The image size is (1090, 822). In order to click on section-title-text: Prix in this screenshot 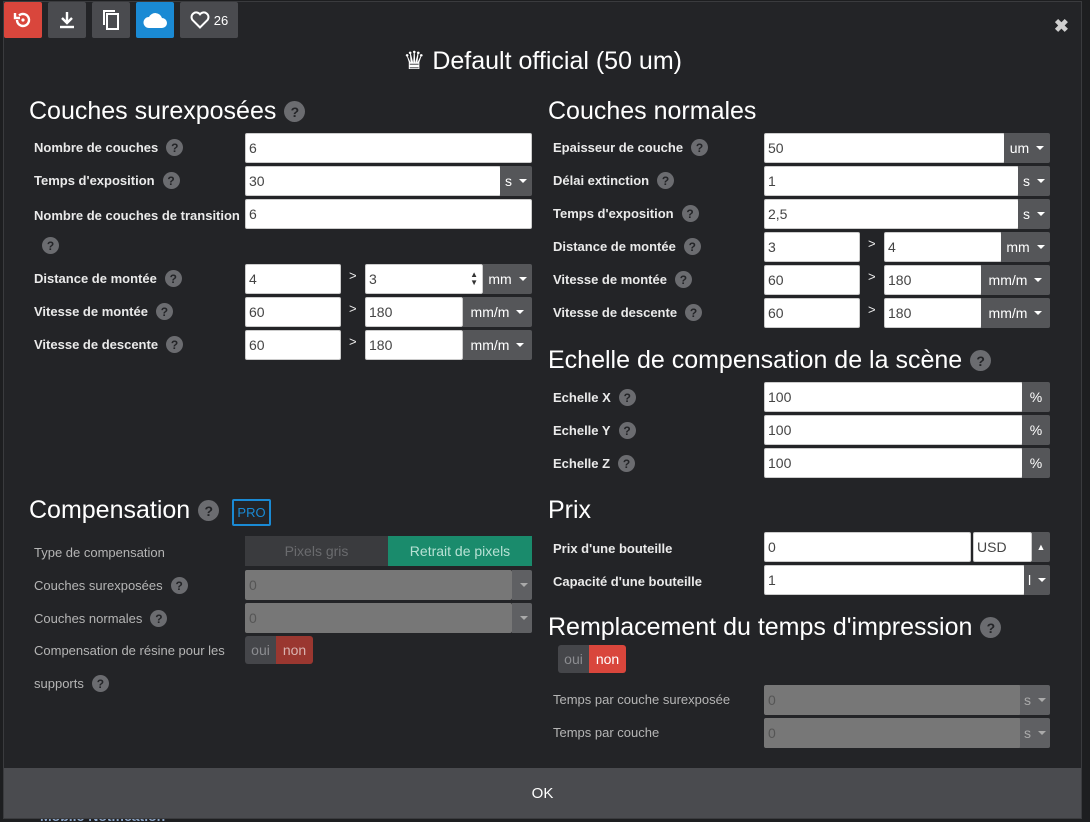, I will do `click(570, 510)`.